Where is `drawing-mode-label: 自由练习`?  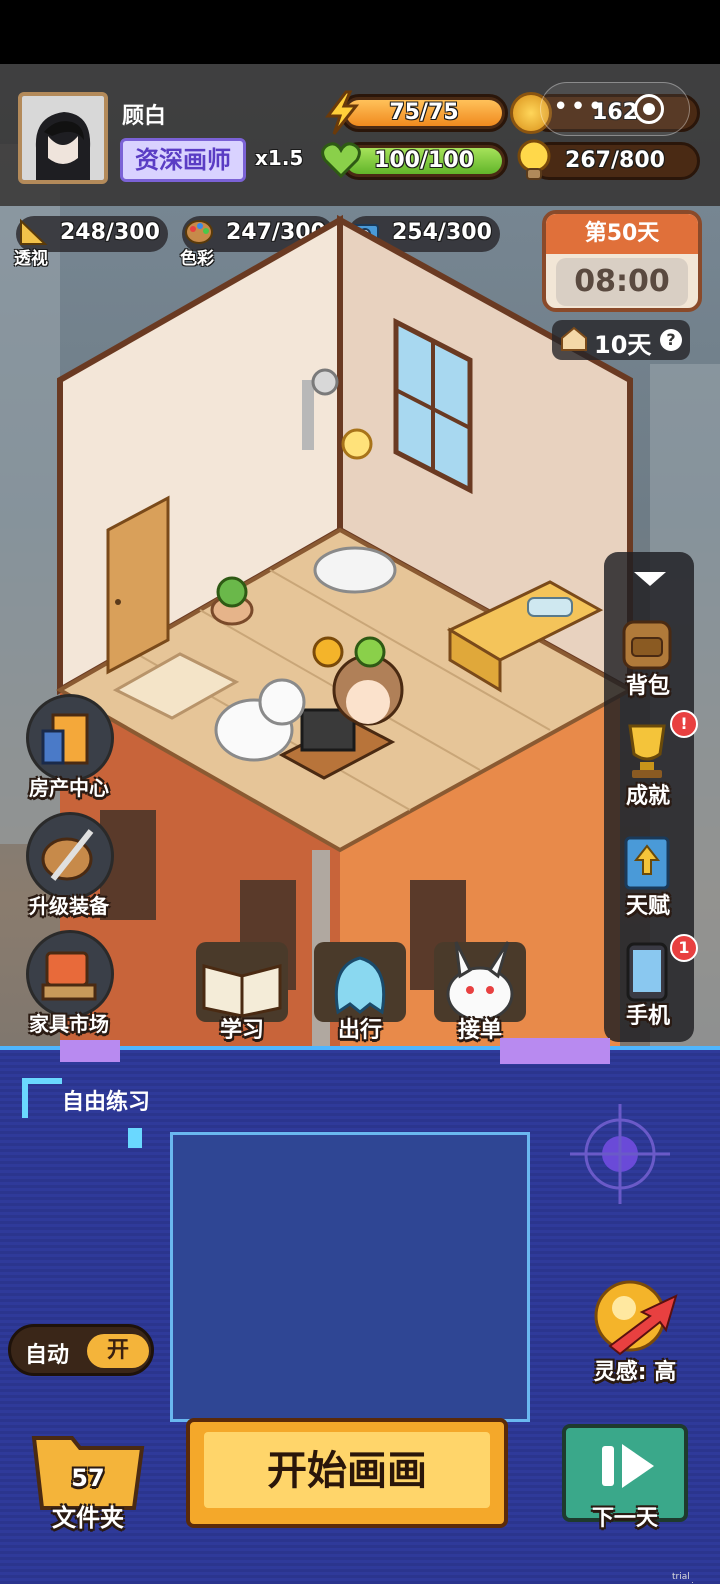 drawing-mode-label: 自由练习 is located at coordinates (106, 1102).